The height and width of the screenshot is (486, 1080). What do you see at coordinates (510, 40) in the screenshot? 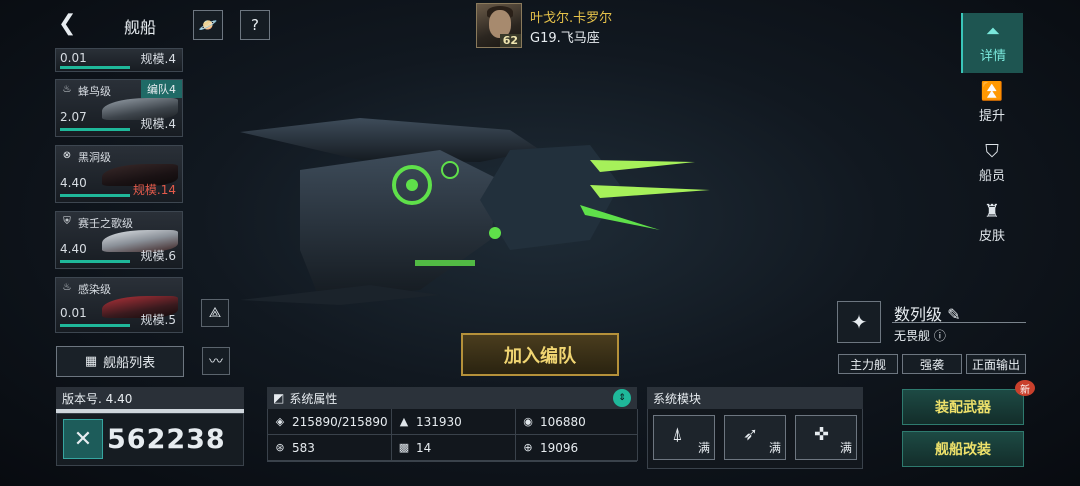
I see `player-level: 62` at bounding box center [510, 40].